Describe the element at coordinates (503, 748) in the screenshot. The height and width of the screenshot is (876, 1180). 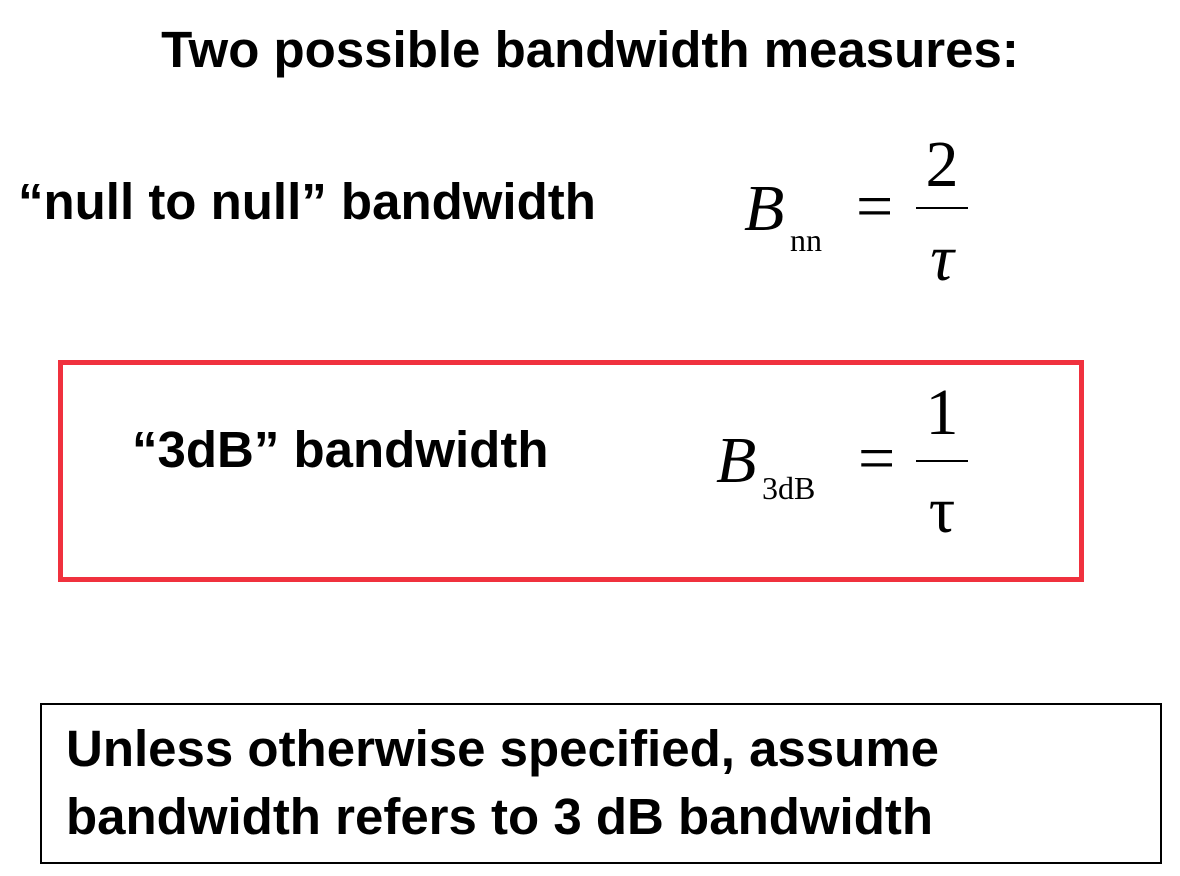
I see `note-line-1: Unless otherwise specified, assume` at that location.